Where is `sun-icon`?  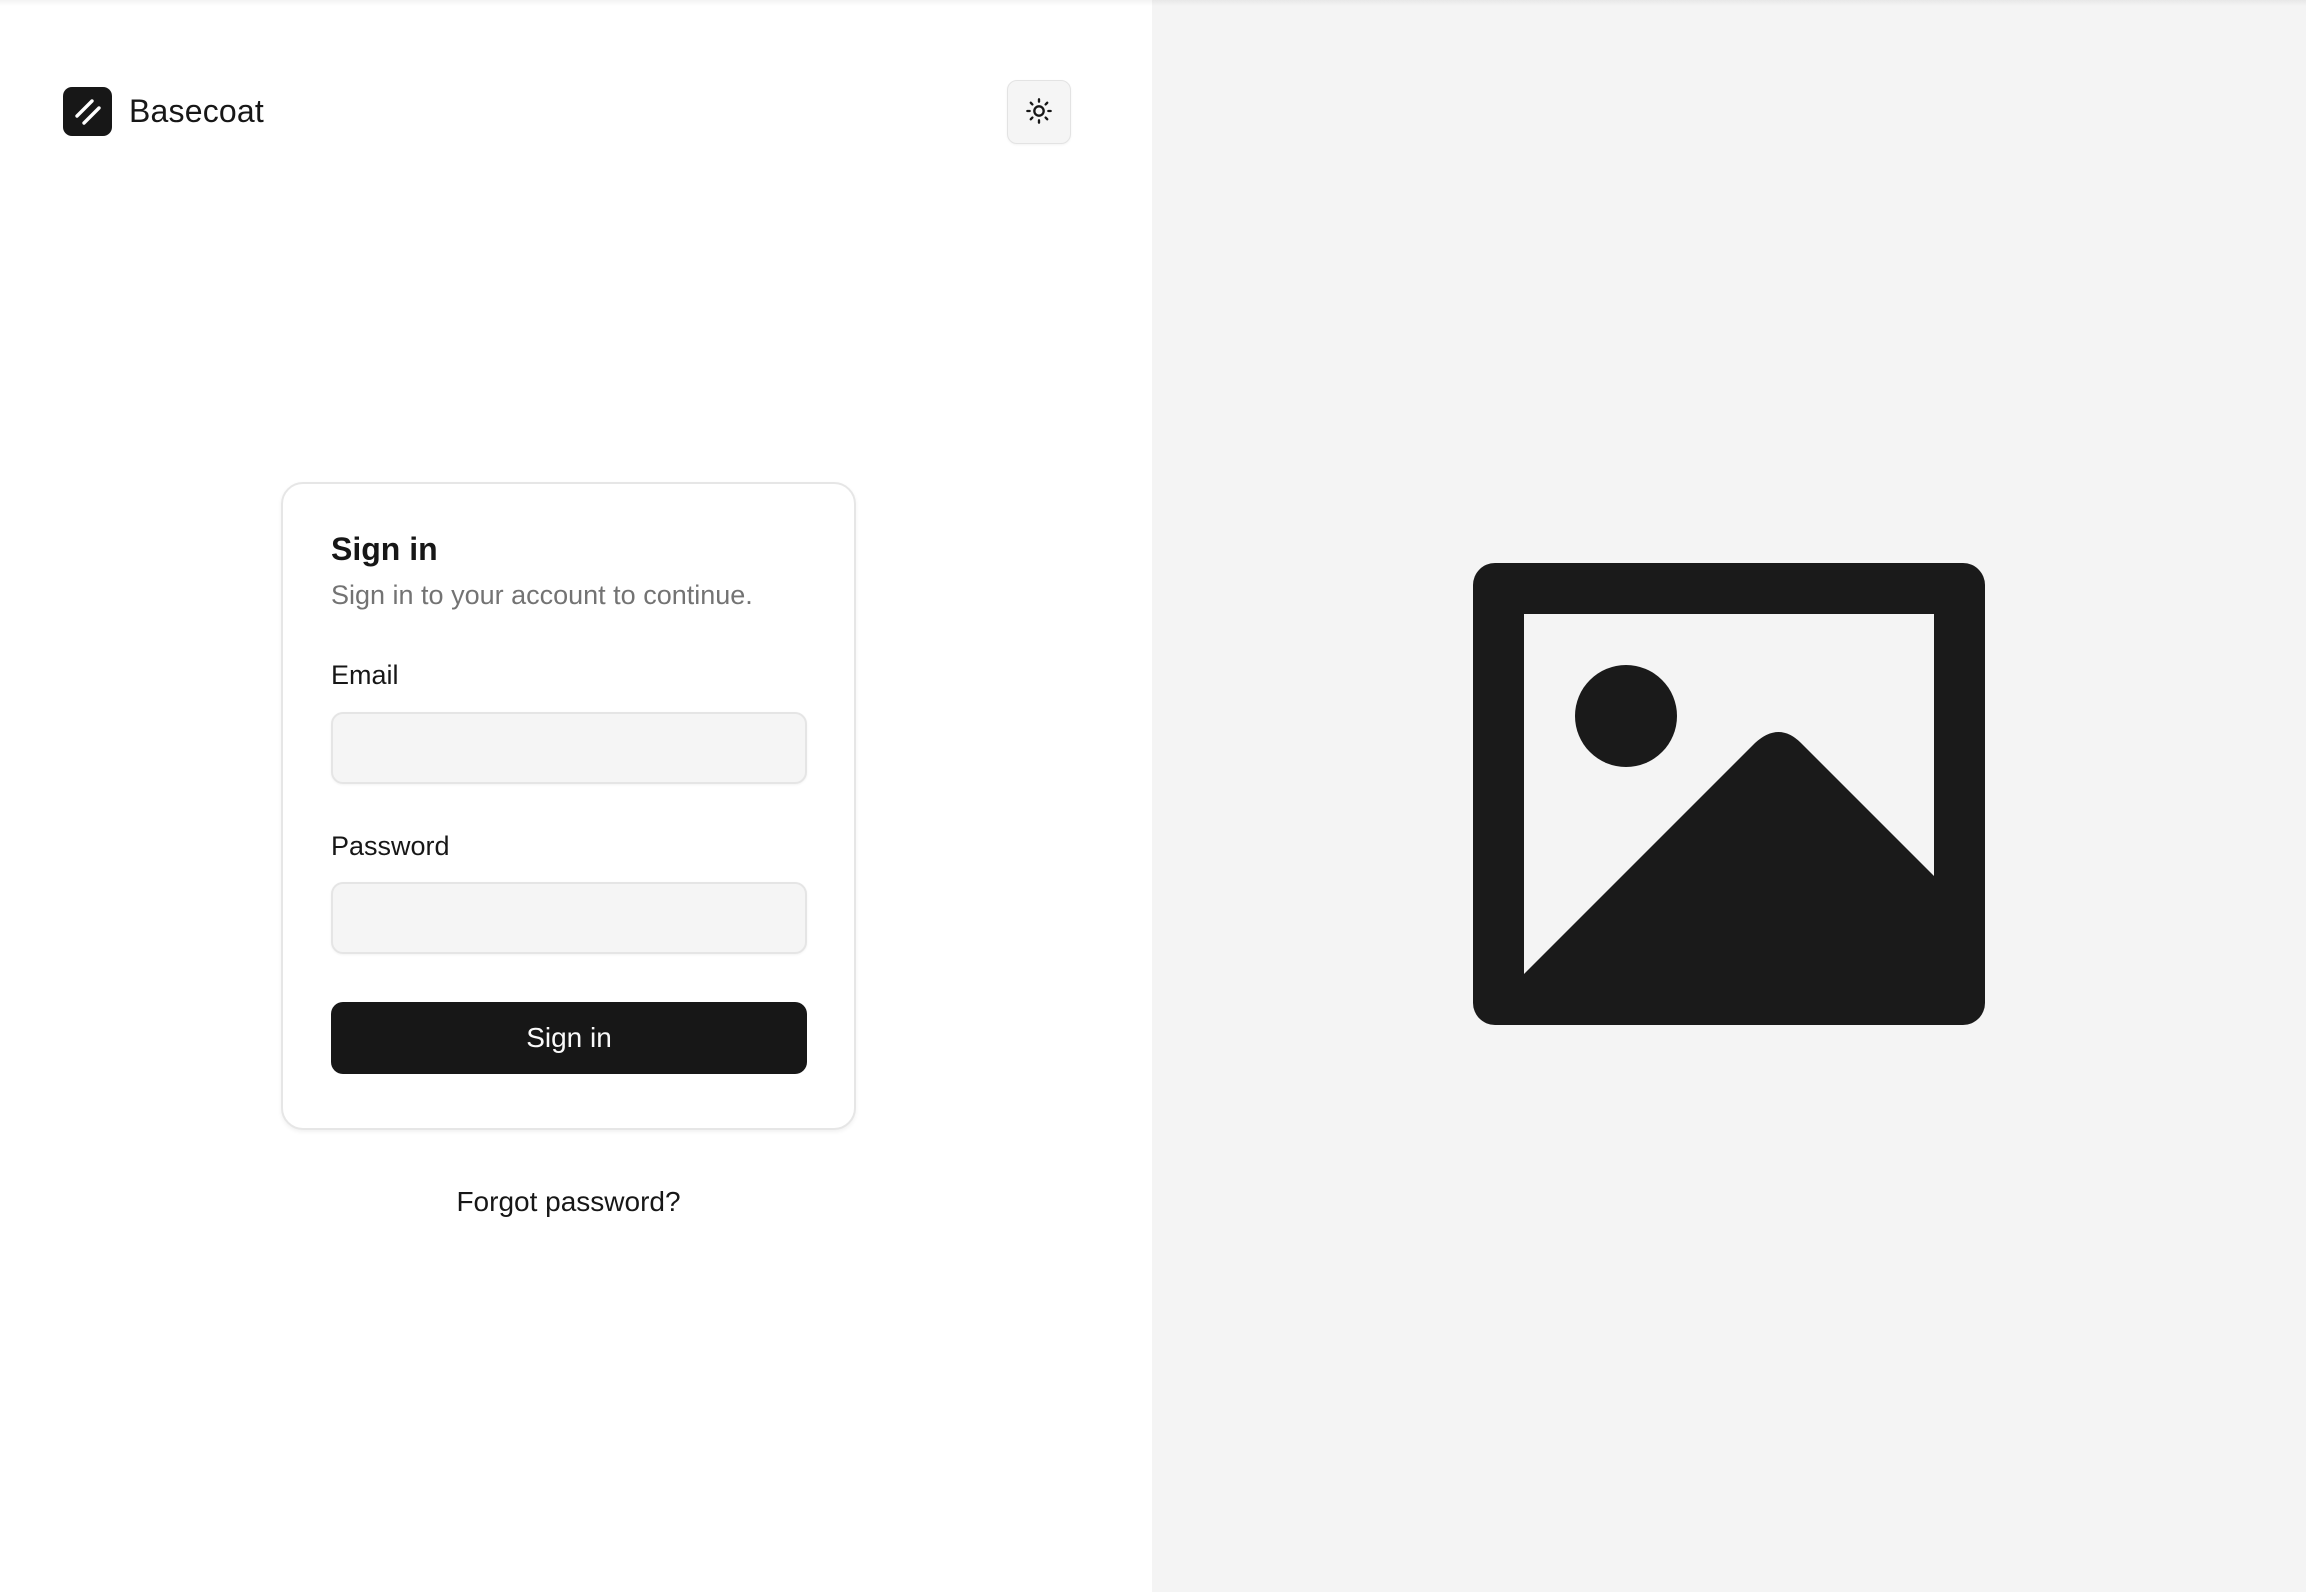 sun-icon is located at coordinates (1039, 112).